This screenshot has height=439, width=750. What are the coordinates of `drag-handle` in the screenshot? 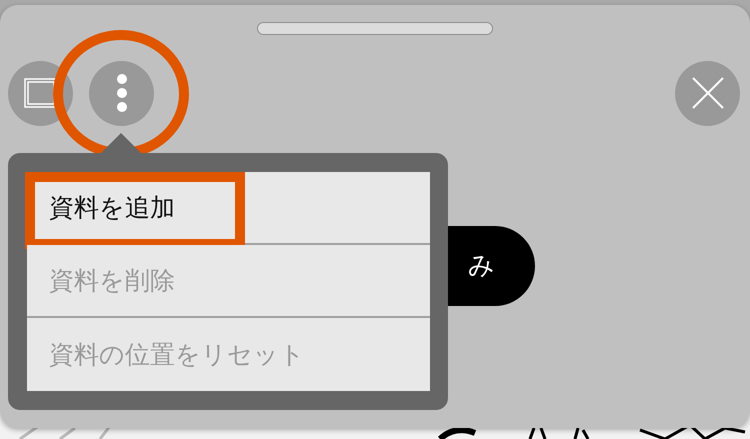 It's located at (375, 28).